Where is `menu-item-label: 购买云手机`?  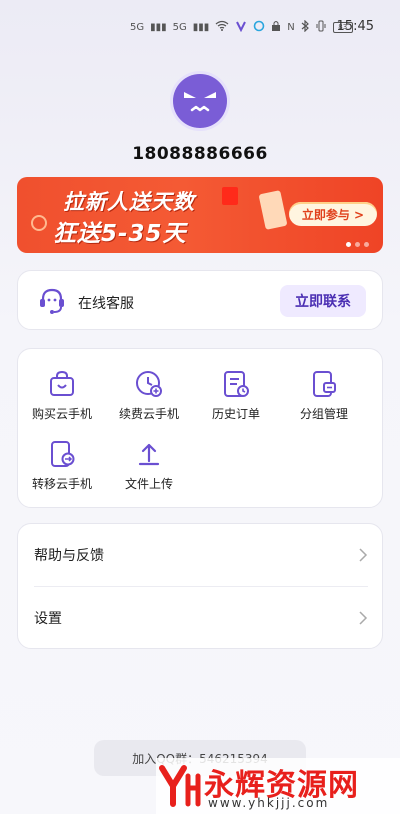
menu-item-label: 购买云手机 is located at coordinates (61, 414).